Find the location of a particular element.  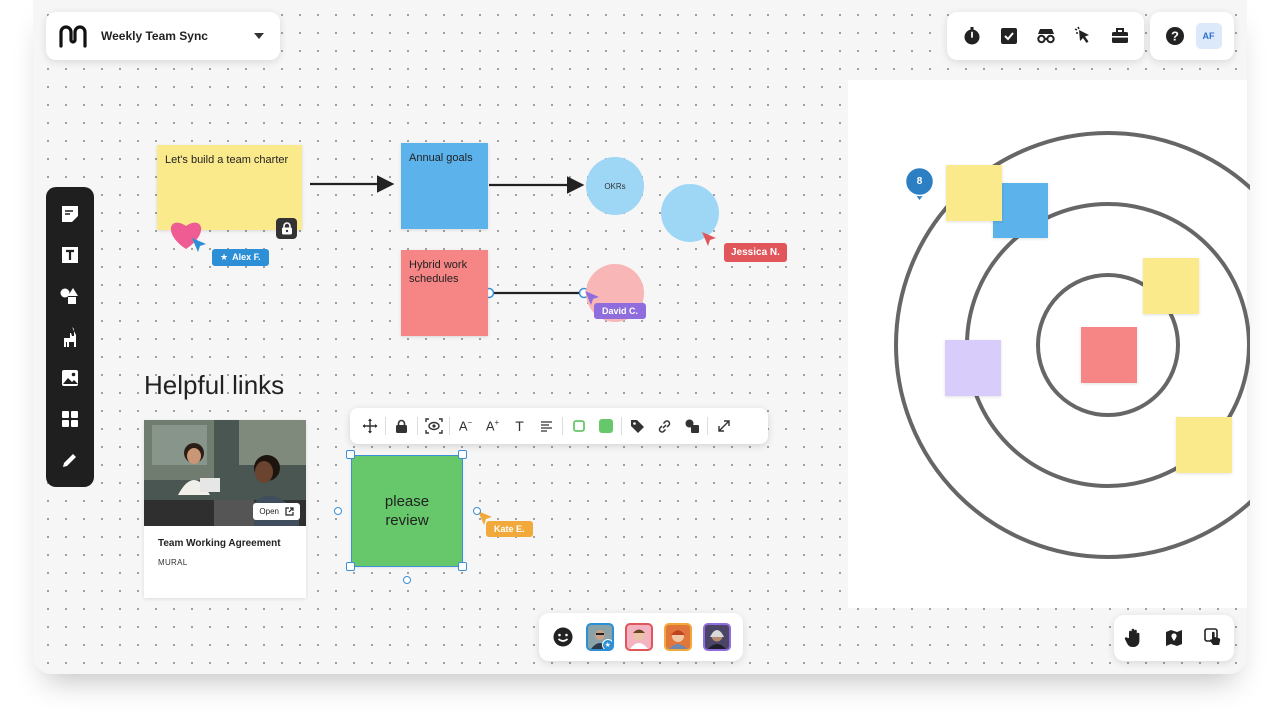

link-card-title: Team Working Agreement is located at coordinates (219, 543).